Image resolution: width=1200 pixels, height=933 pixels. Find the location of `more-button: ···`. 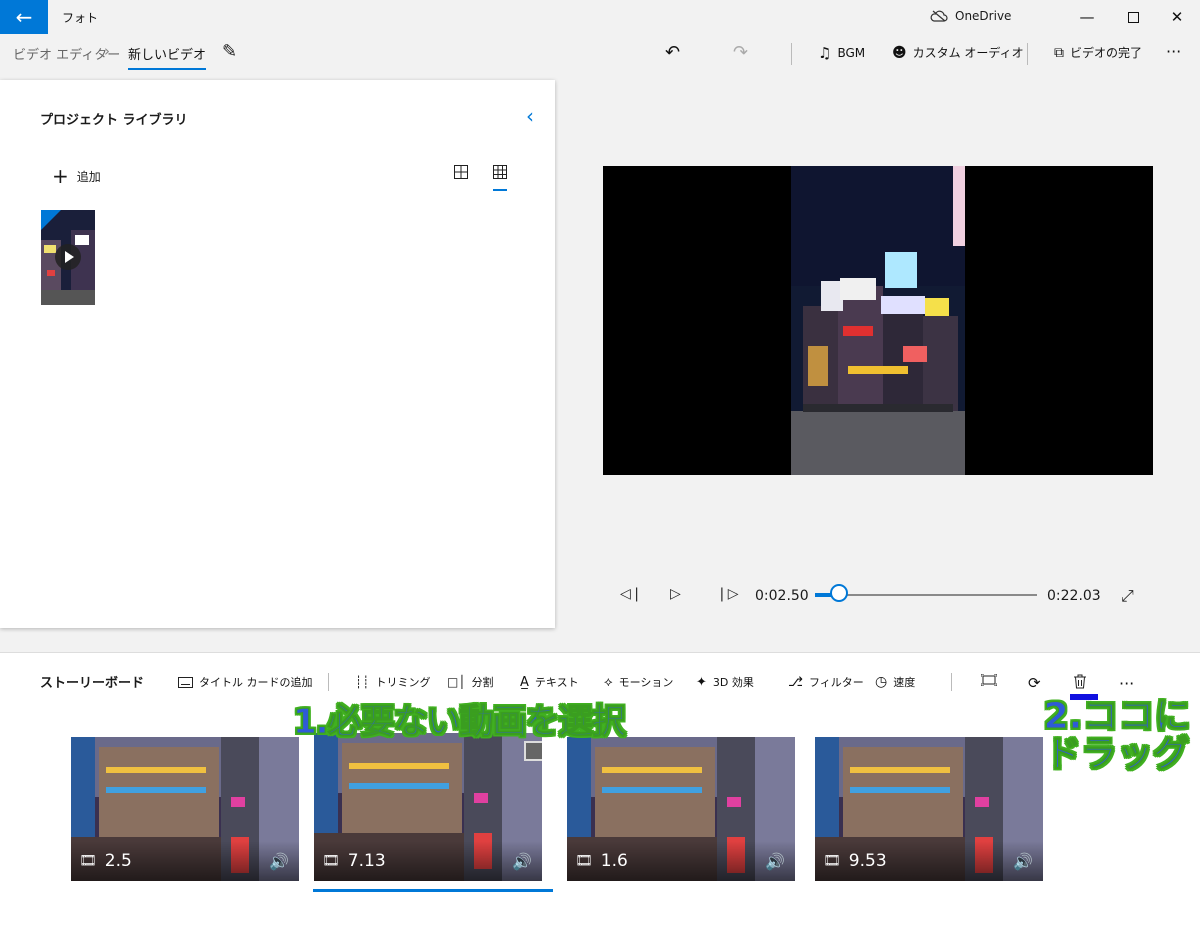

more-button: ··· is located at coordinates (1173, 51).